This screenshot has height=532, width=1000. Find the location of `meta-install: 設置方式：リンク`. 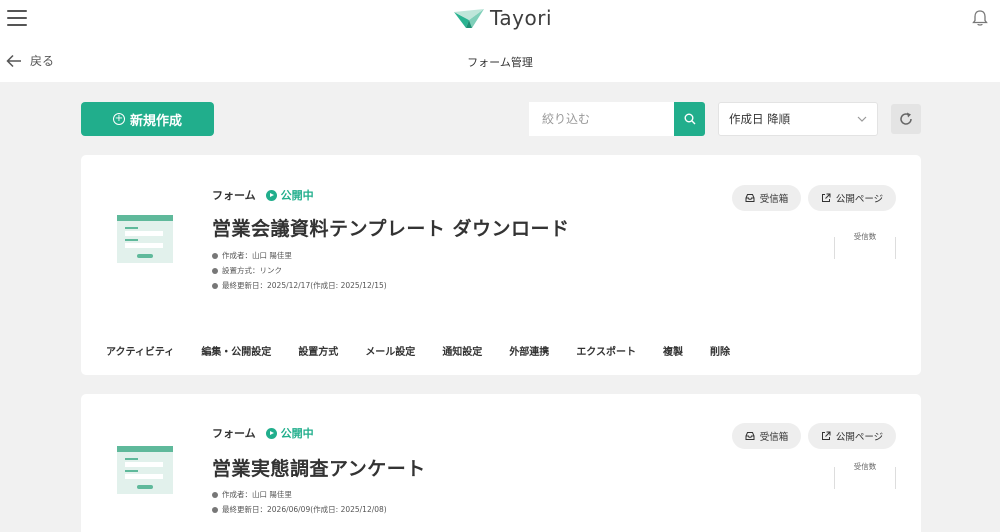

meta-install: 設置方式：リンク is located at coordinates (252, 270).